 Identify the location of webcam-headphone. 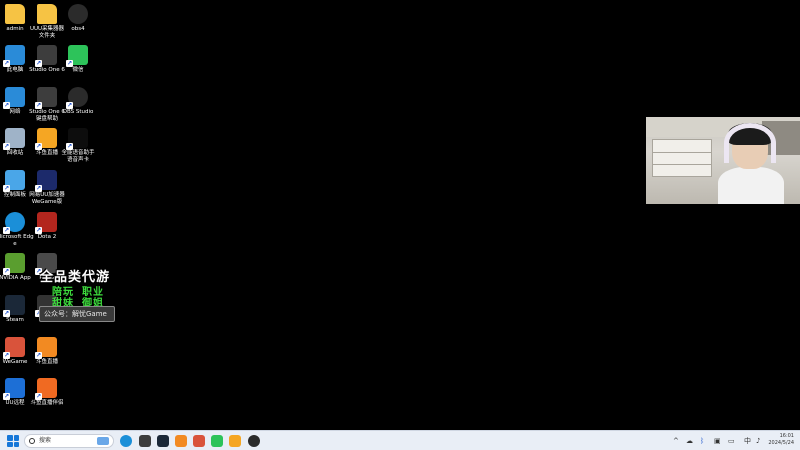
(750, 143).